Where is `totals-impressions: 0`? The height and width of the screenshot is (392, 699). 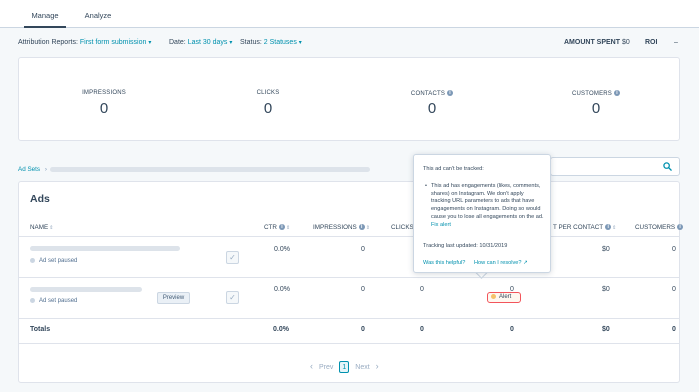
totals-impressions: 0 is located at coordinates (363, 329).